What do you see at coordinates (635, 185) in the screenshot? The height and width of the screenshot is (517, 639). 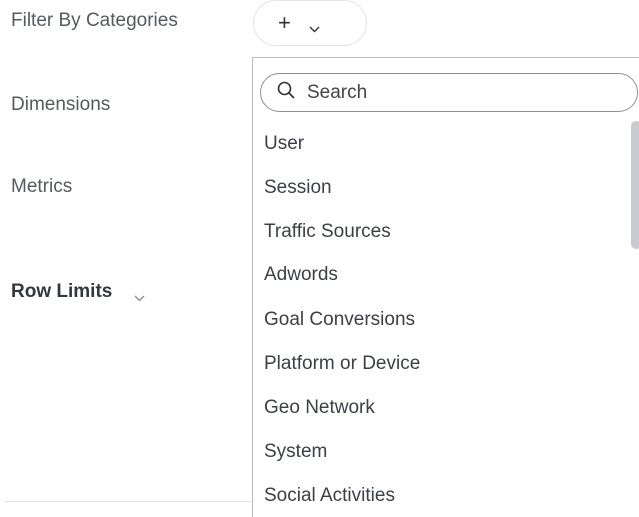 I see `dropdown-scrollbar` at bounding box center [635, 185].